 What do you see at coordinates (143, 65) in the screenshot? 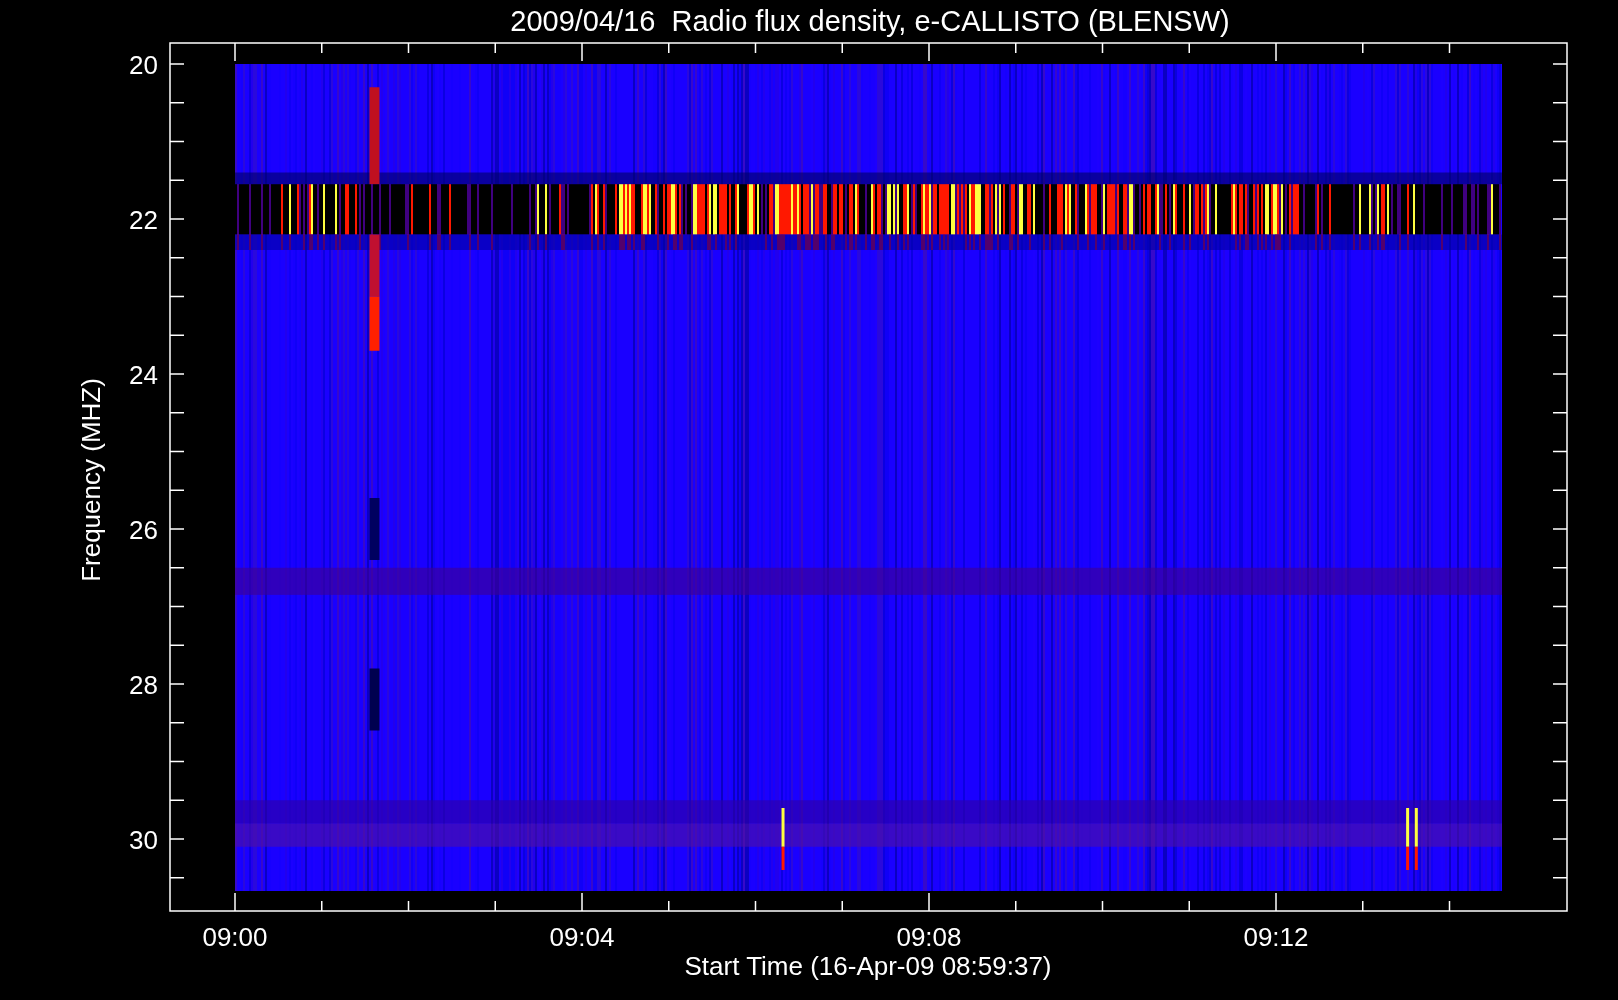
I see `tick-label: 20` at bounding box center [143, 65].